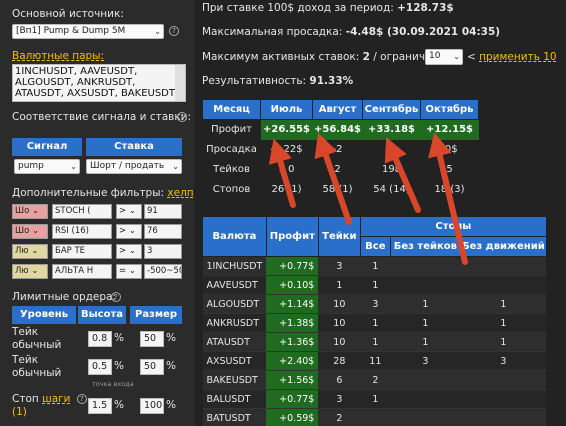  What do you see at coordinates (368, 198) in the screenshot?
I see `annotation-arrows` at bounding box center [368, 198].